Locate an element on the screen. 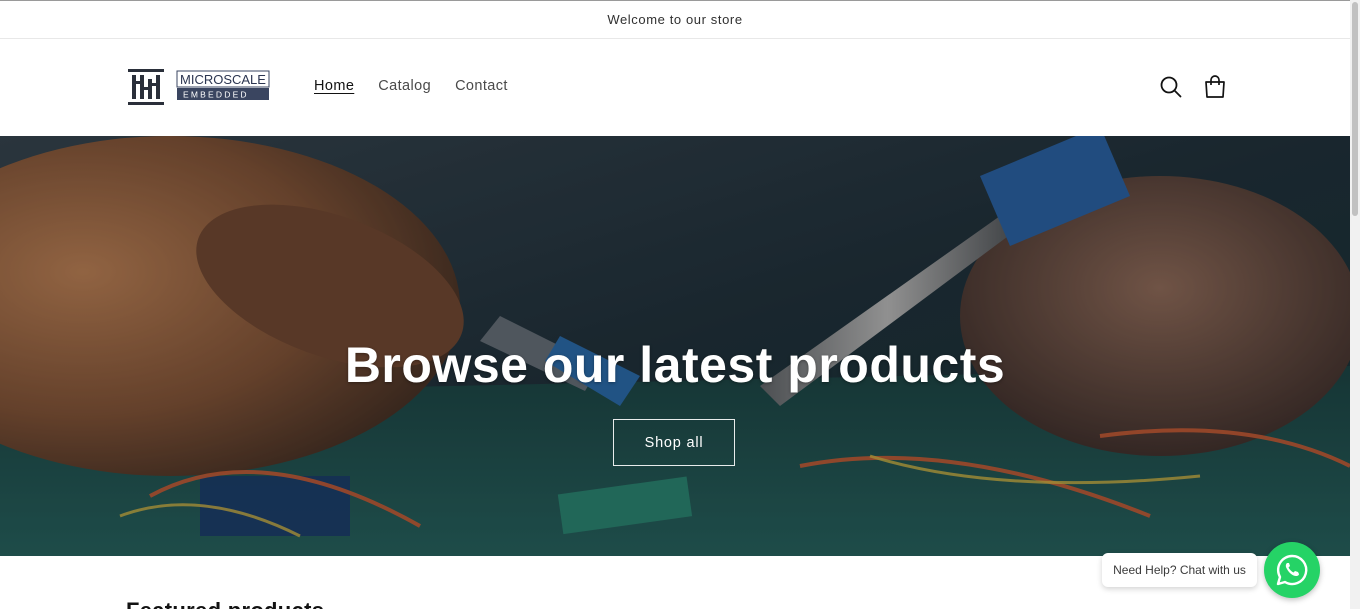 This screenshot has width=1360, height=609. svg-text: EMBEDDED is located at coordinates (216, 95).